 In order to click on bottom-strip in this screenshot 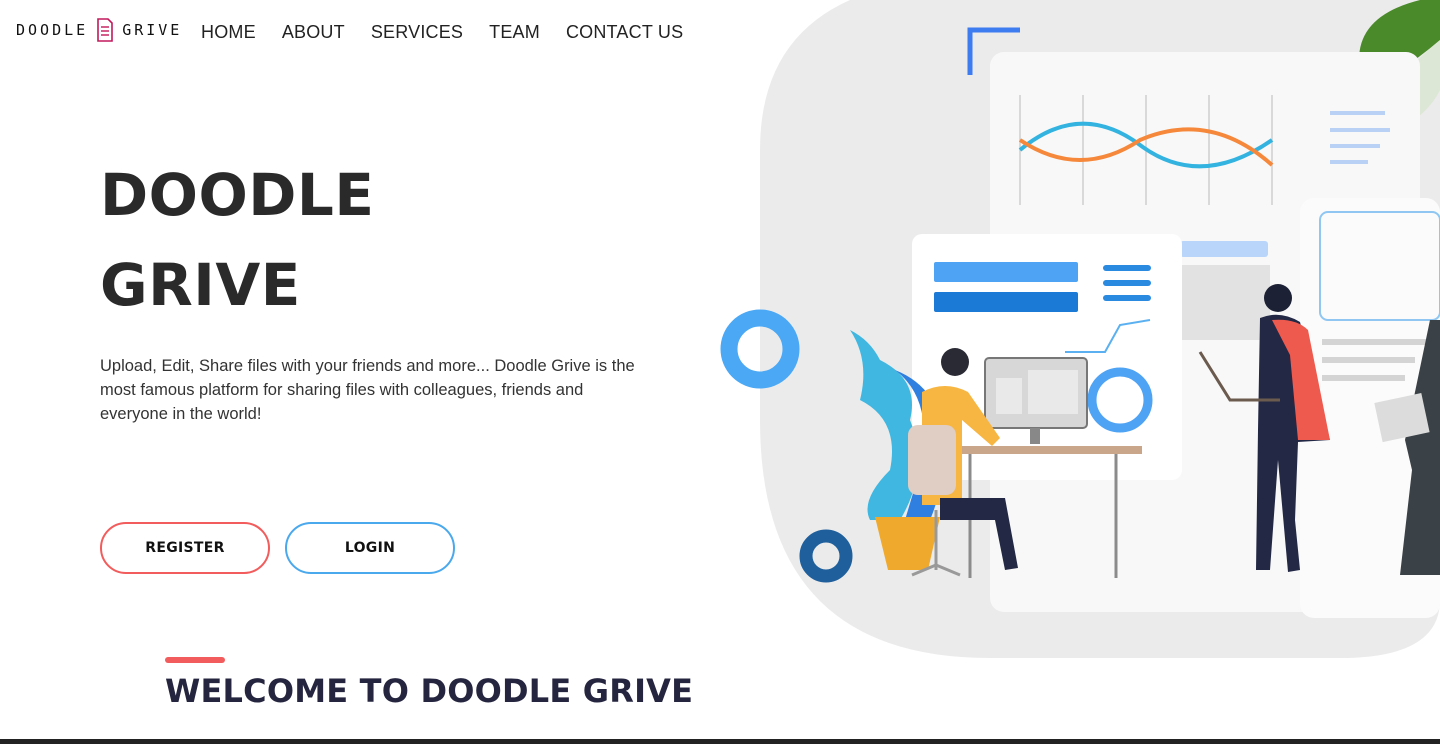, I will do `click(720, 741)`.